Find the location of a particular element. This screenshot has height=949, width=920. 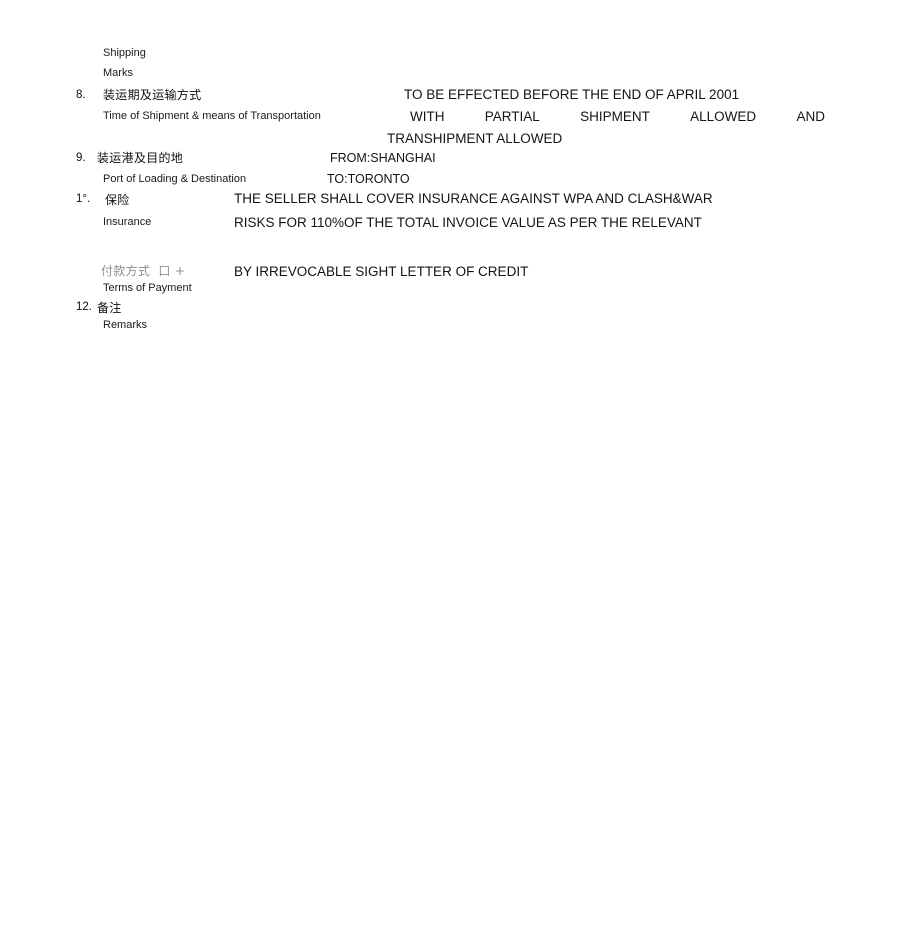

item-9-value-to: TO:TORONTO is located at coordinates (368, 179).